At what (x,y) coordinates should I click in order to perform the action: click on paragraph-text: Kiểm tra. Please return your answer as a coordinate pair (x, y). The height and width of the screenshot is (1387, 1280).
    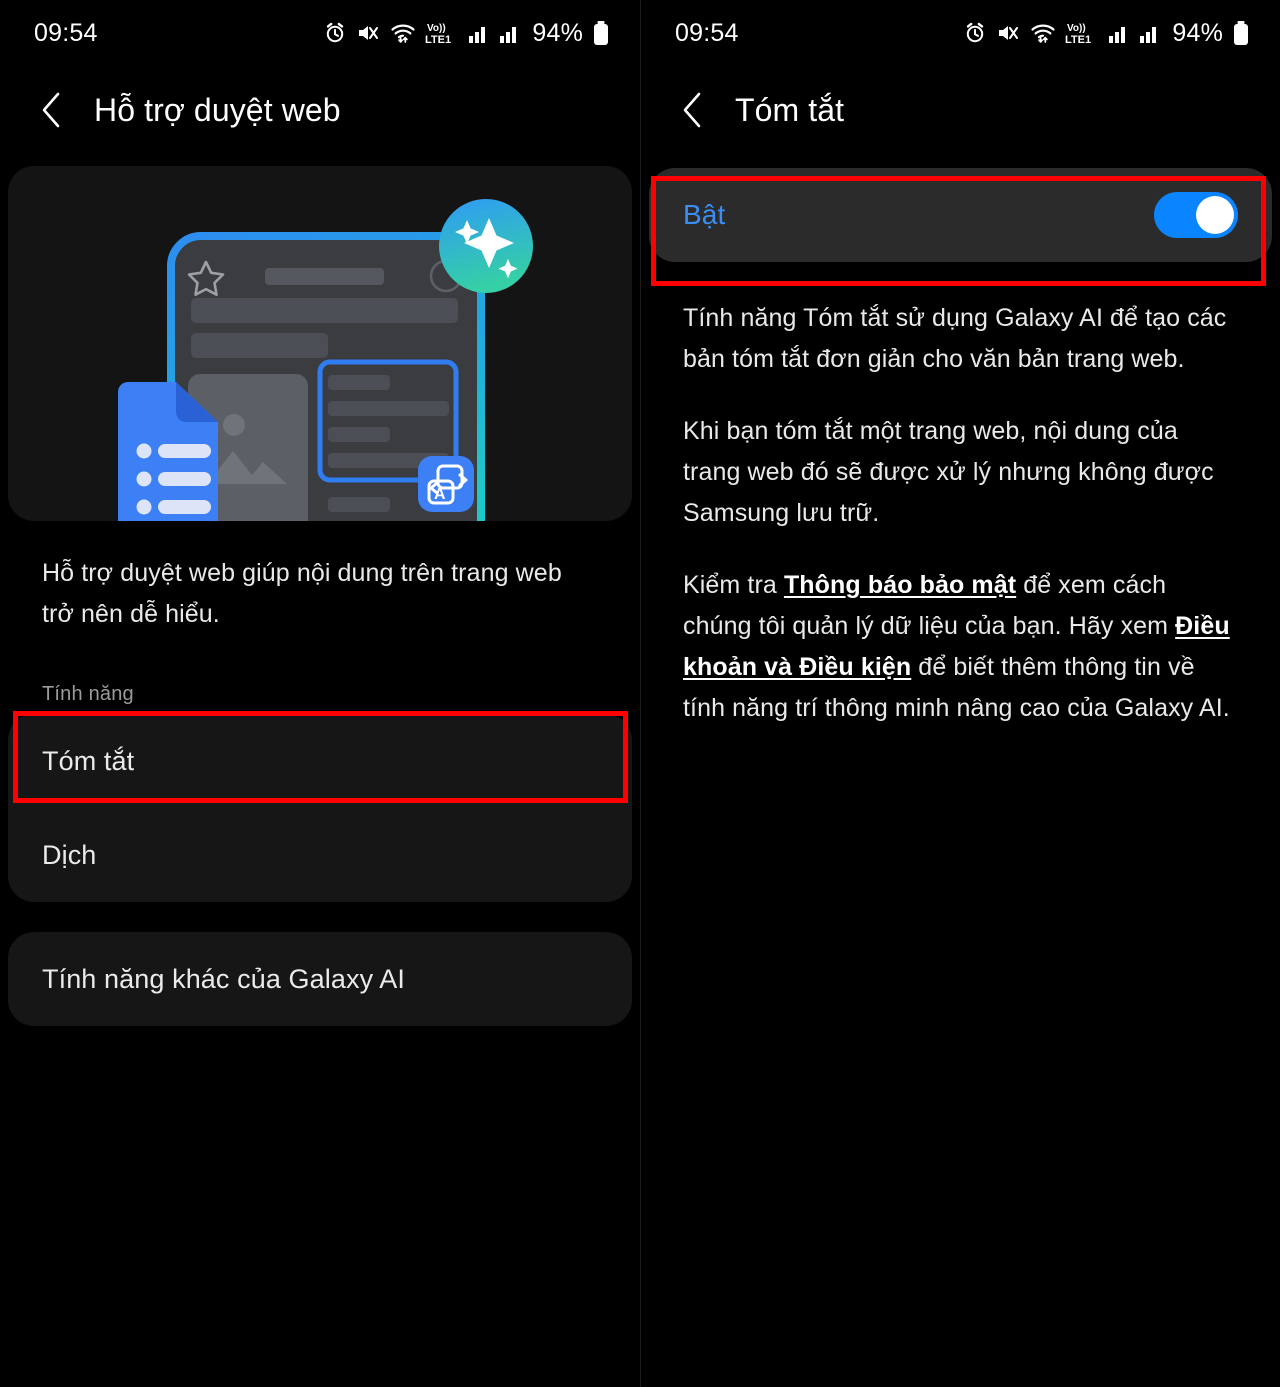
    Looking at the image, I should click on (733, 585).